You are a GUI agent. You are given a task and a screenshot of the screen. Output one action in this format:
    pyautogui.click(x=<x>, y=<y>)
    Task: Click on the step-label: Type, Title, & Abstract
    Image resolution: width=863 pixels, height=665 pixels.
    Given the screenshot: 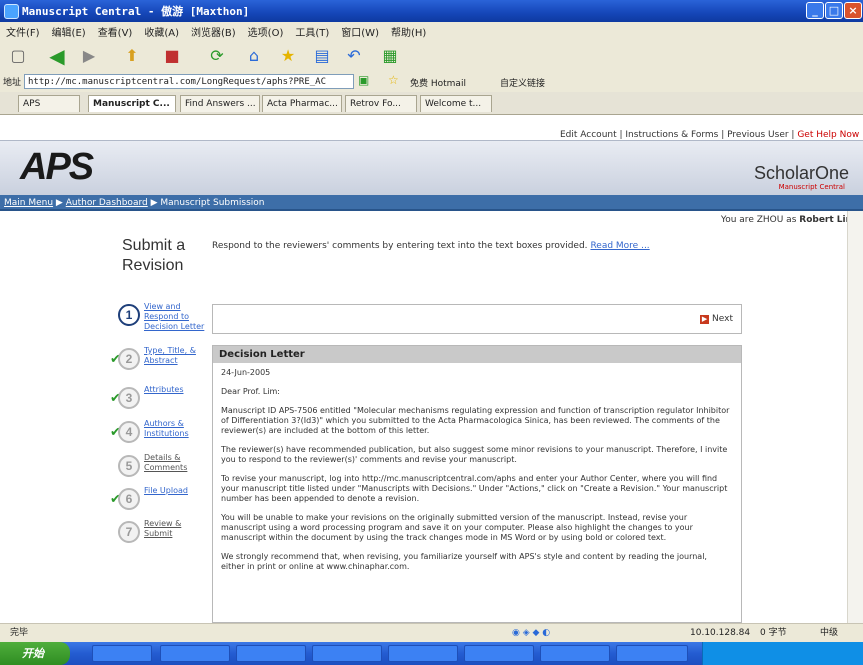 What is the action you would take?
    pyautogui.click(x=175, y=356)
    